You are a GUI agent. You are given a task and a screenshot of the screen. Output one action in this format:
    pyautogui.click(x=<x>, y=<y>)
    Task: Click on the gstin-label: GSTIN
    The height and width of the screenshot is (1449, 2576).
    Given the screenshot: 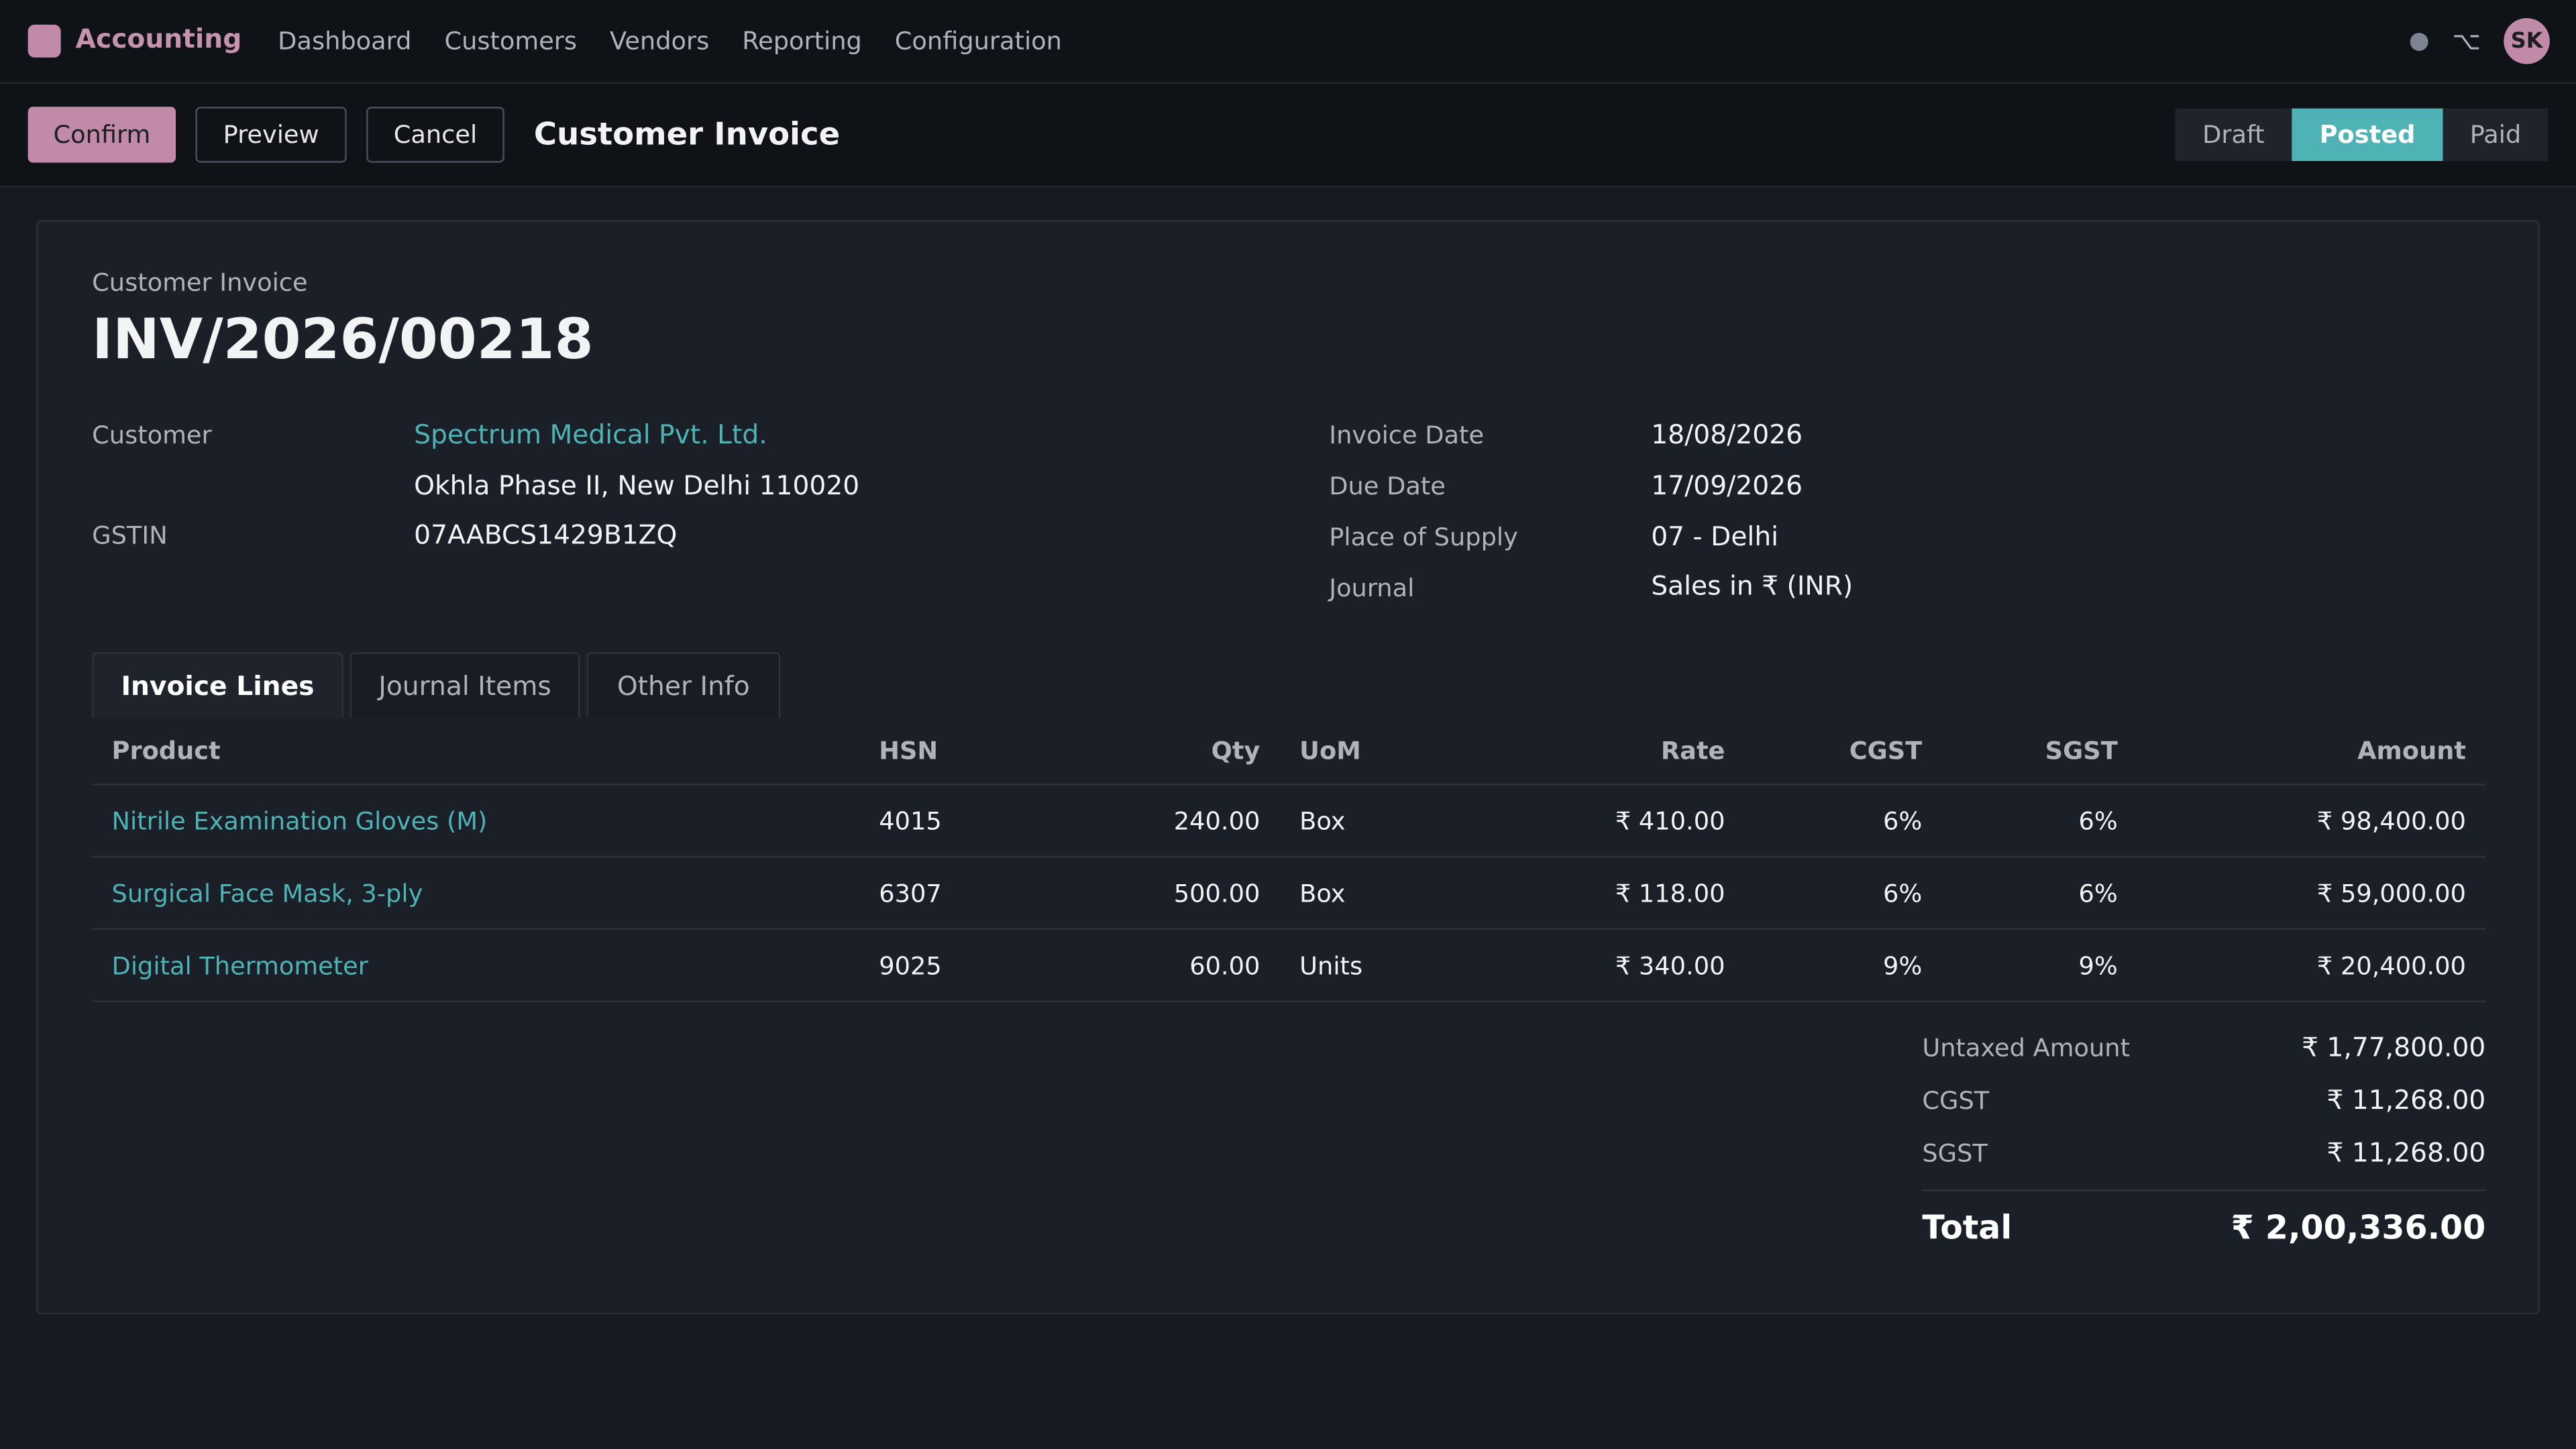 What is the action you would take?
    pyautogui.click(x=130, y=536)
    